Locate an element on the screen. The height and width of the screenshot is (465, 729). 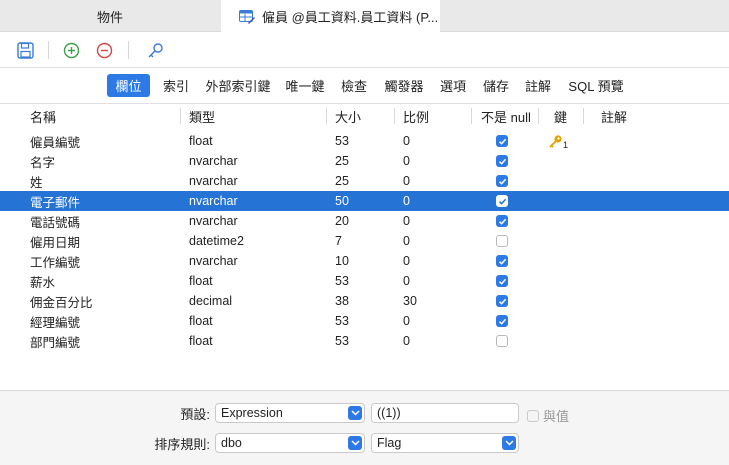
field-name: 工作編號 is located at coordinates (55, 261).